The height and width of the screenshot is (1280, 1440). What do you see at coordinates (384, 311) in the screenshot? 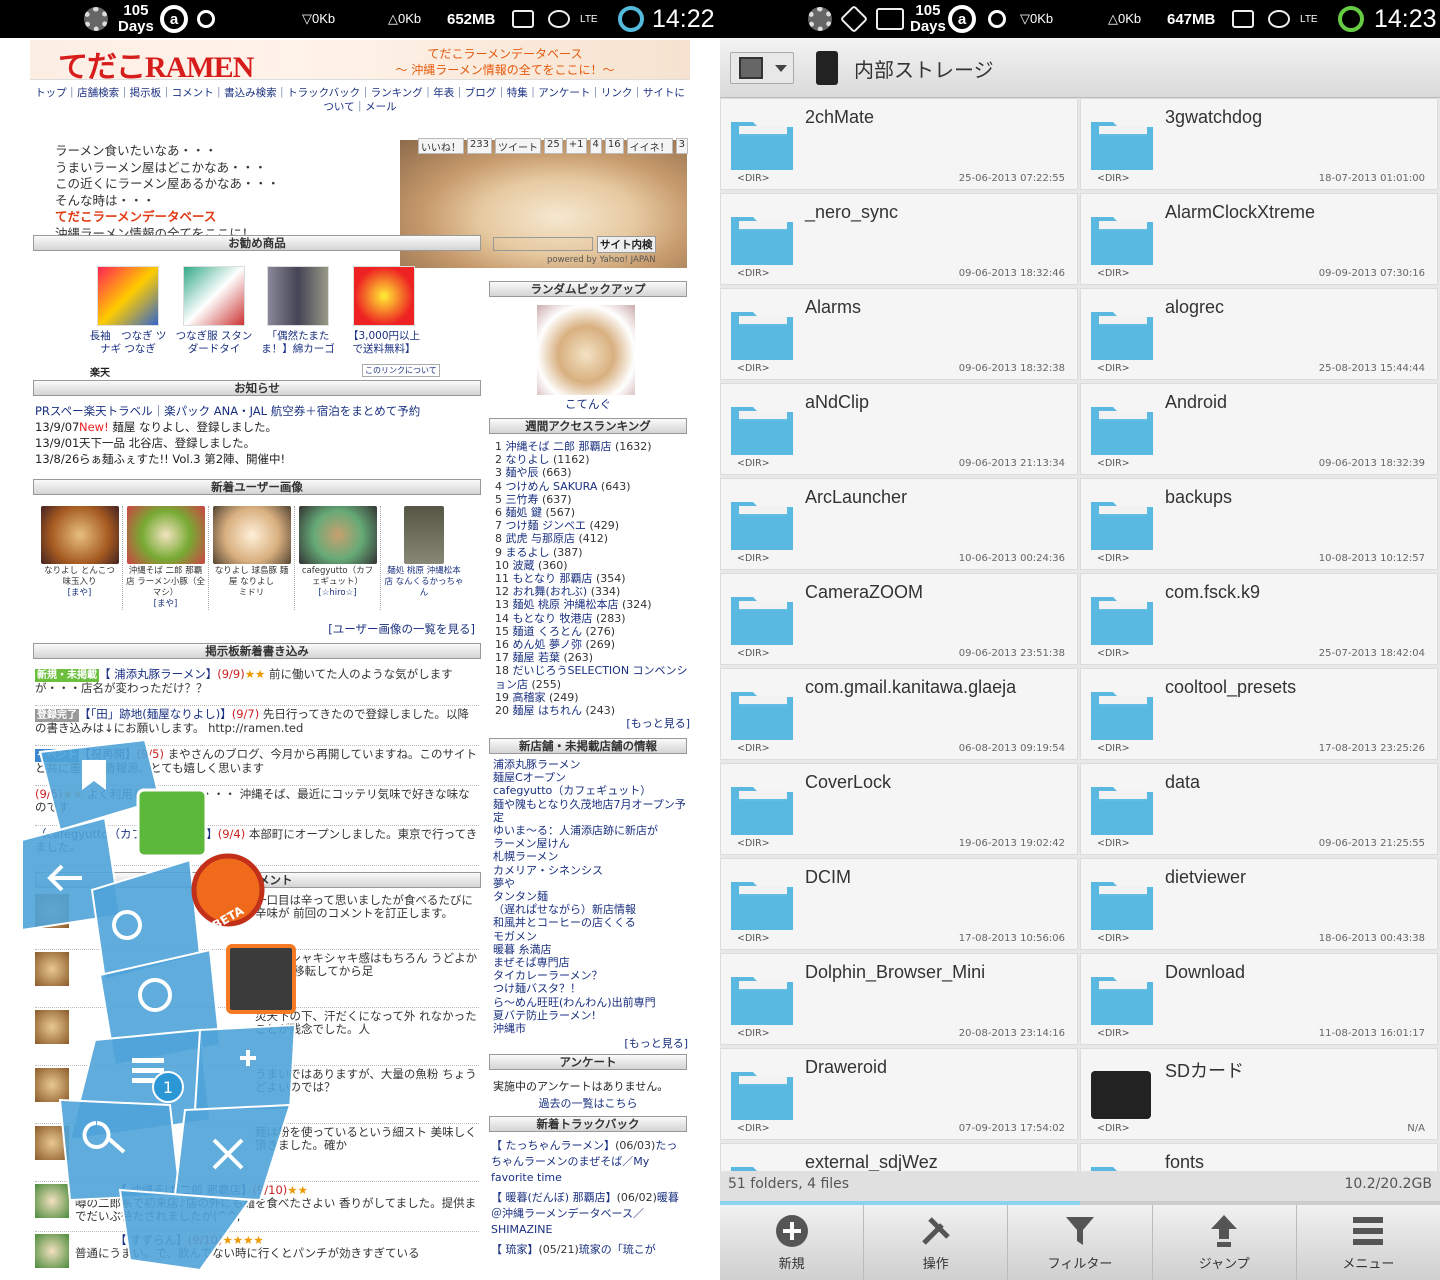
I see `product-item: 【3,000円以上で送料無料】` at bounding box center [384, 311].